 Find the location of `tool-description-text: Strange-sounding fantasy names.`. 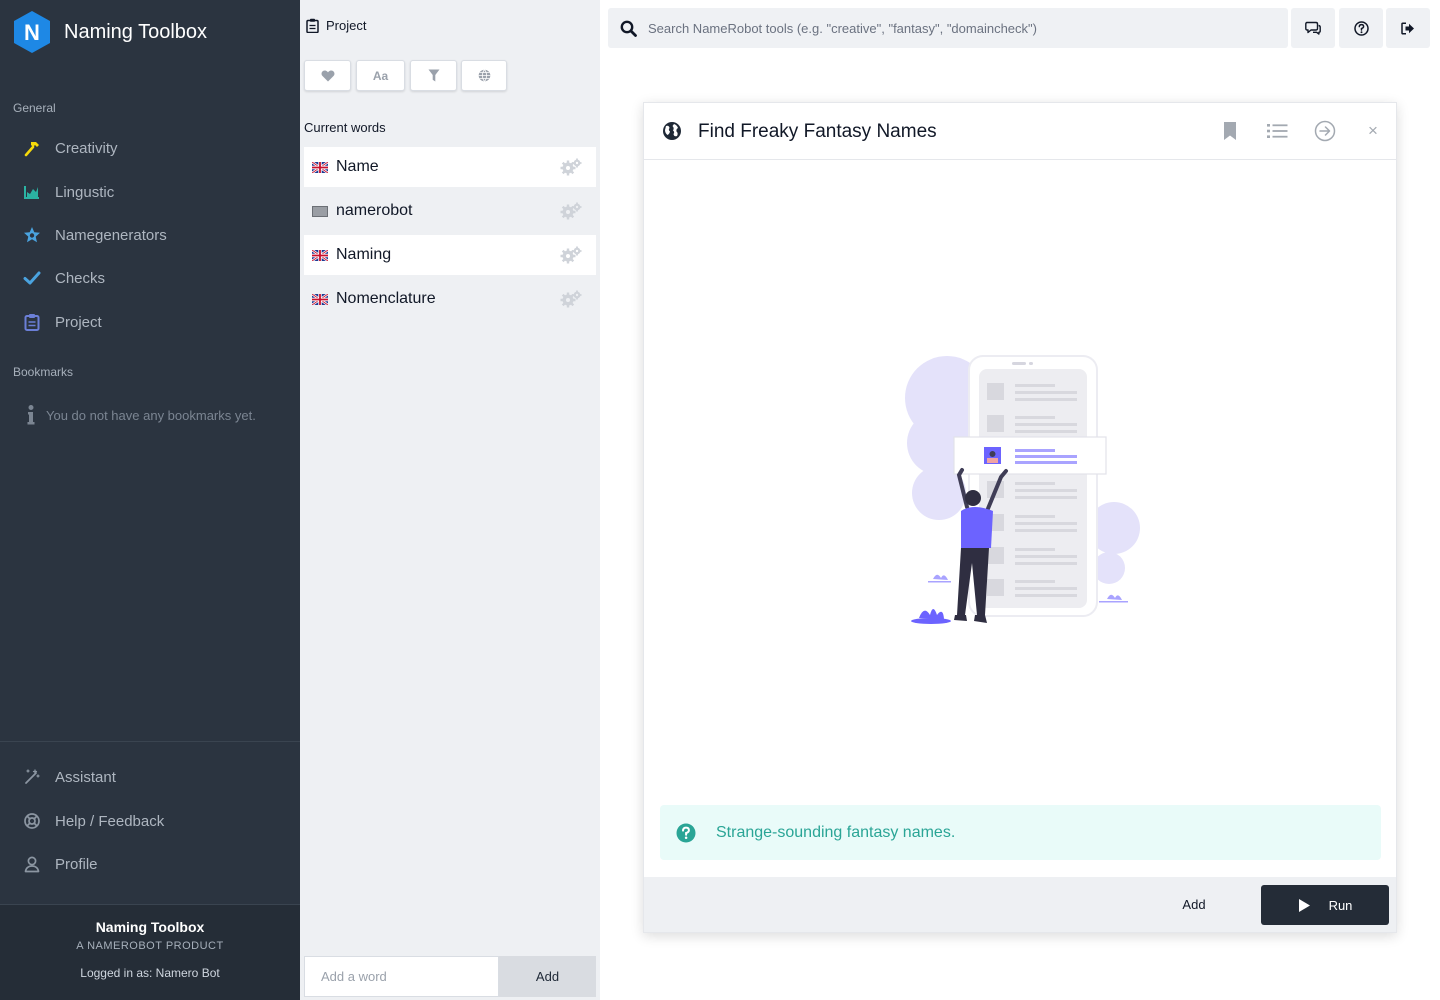

tool-description-text: Strange-sounding fantasy names. is located at coordinates (836, 832).